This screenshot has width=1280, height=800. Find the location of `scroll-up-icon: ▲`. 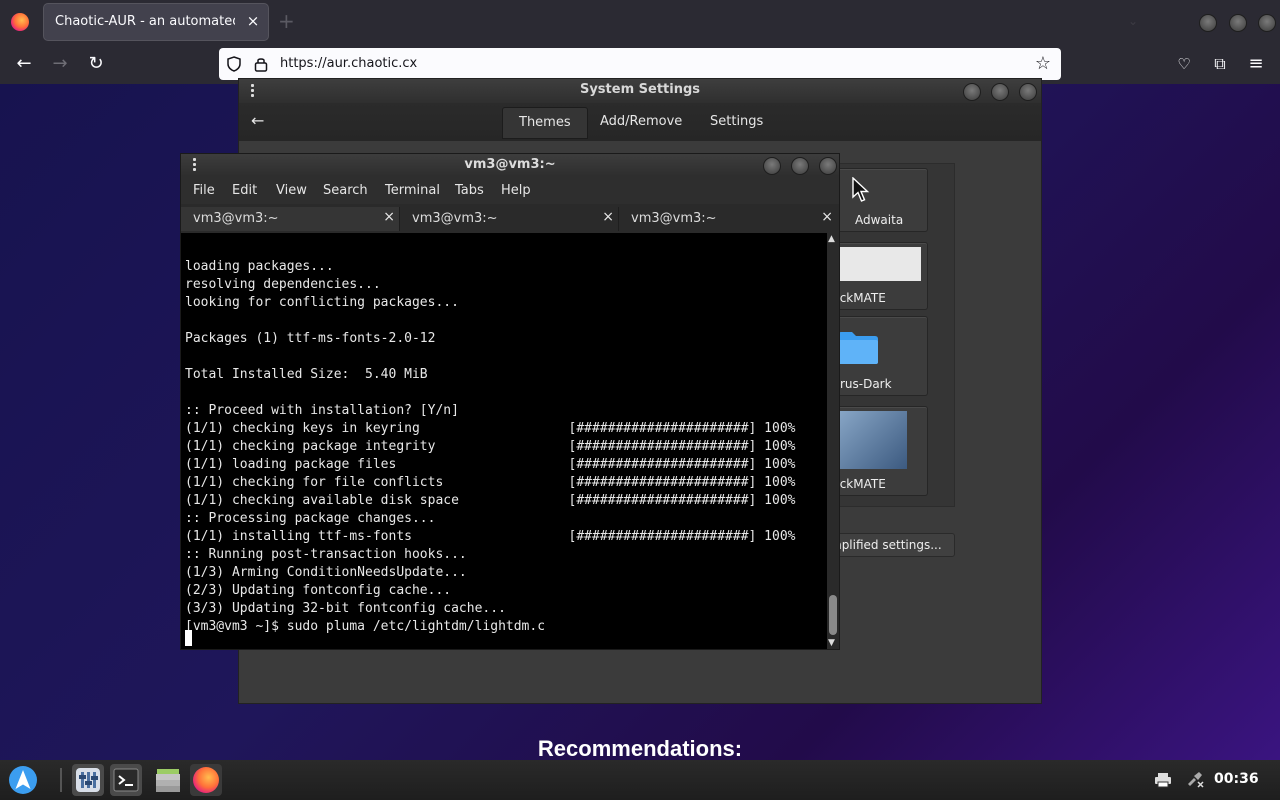

scroll-up-icon: ▲ is located at coordinates (831, 239).